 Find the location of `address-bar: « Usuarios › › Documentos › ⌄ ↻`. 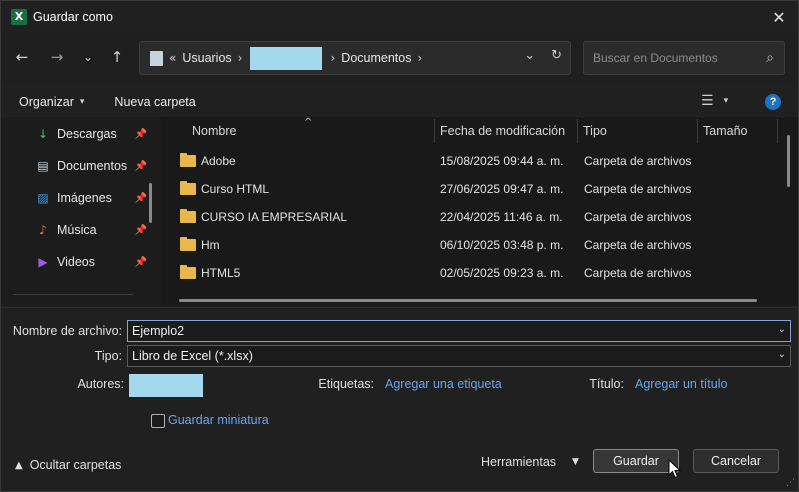

address-bar: « Usuarios › › Documentos › ⌄ ↻ is located at coordinates (355, 58).